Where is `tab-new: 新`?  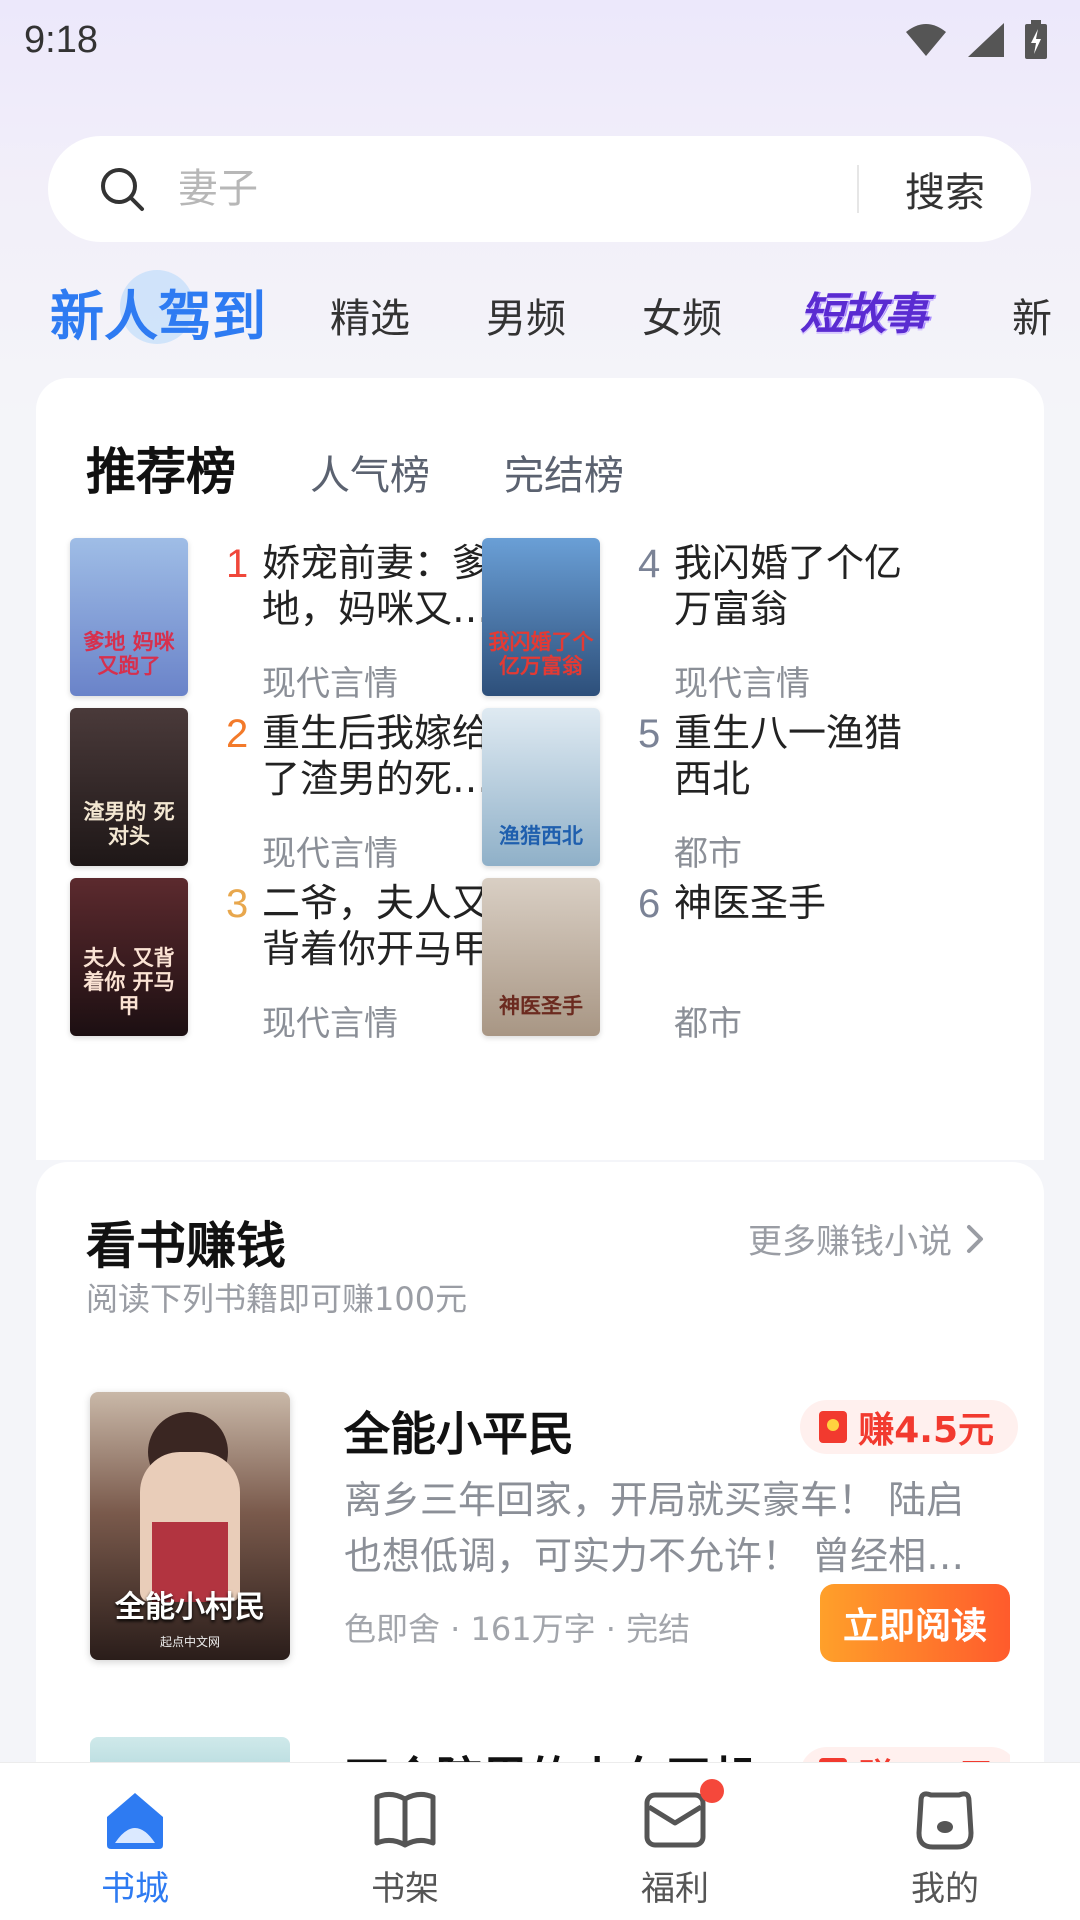
tab-new: 新 is located at coordinates (1032, 315).